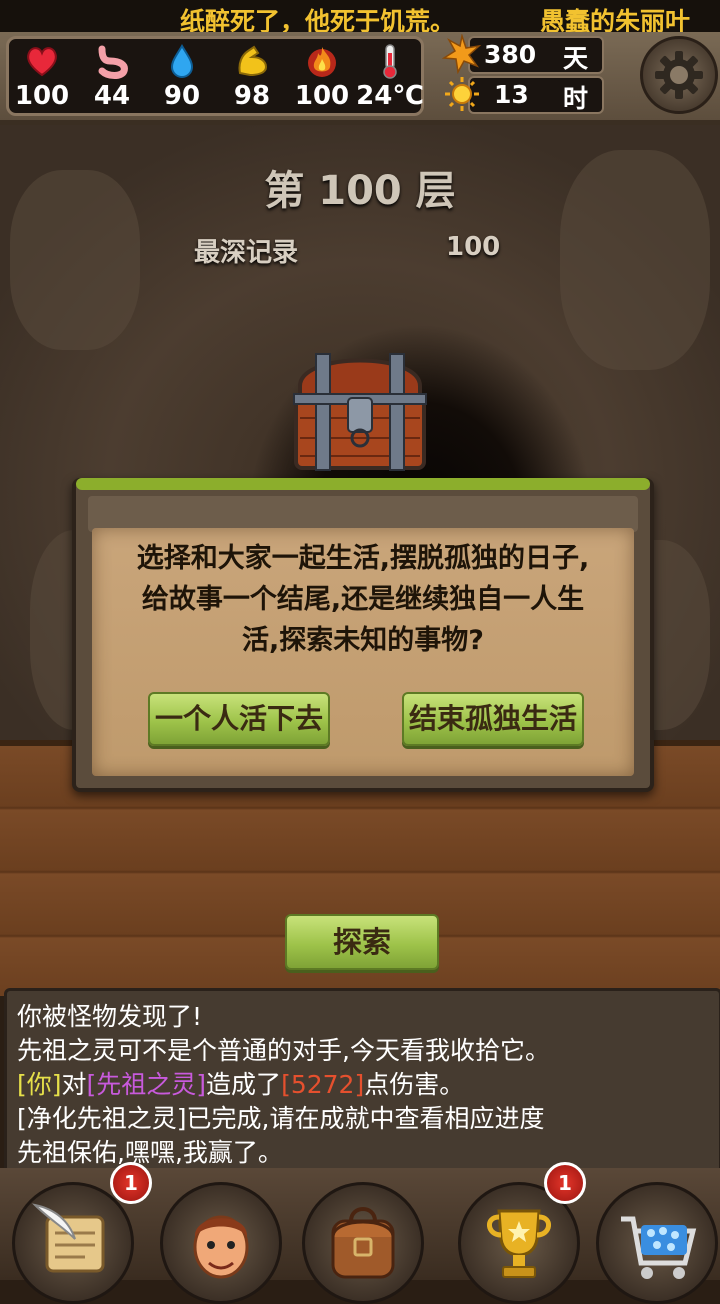  Describe the element at coordinates (615, 20) in the screenshot. I see `marquee-text-2: 愚蠢的朱丽叶` at that location.